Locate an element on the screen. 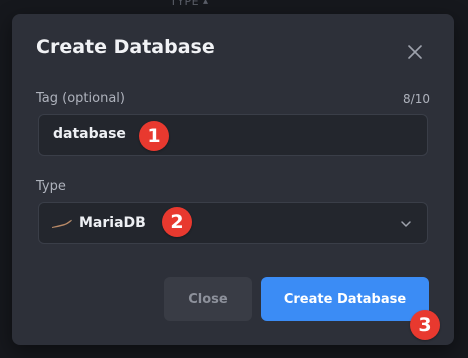 The width and height of the screenshot is (468, 358). type-select-value: MariaDB is located at coordinates (112, 223).